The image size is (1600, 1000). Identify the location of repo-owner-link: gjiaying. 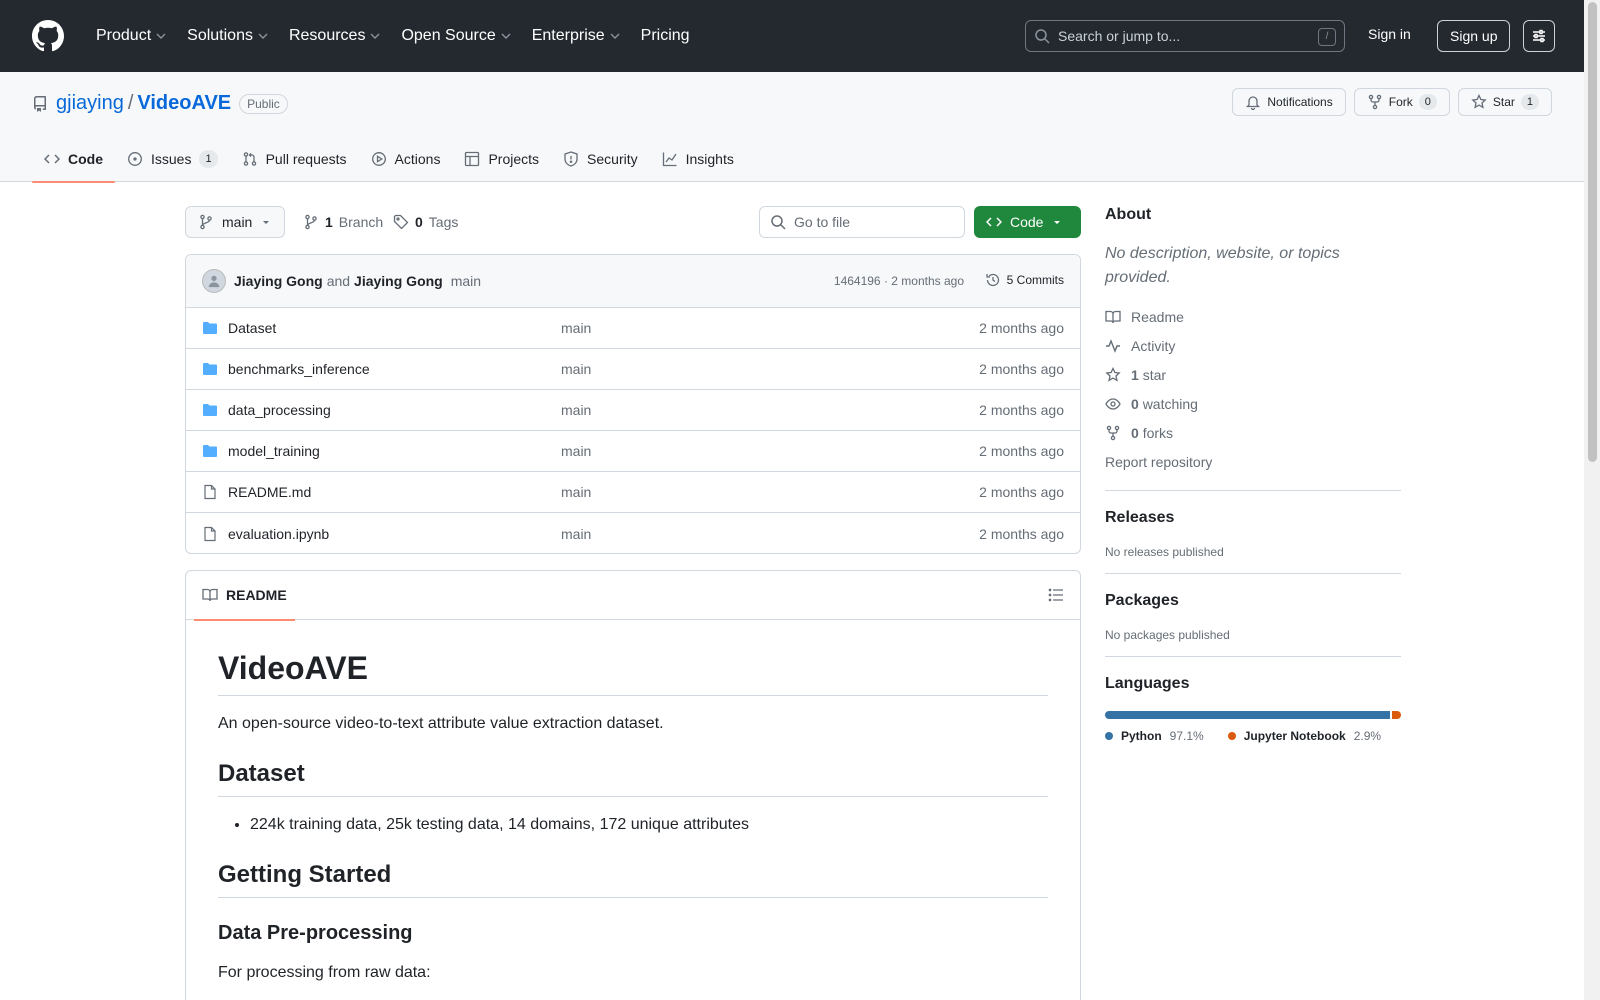
(90, 103).